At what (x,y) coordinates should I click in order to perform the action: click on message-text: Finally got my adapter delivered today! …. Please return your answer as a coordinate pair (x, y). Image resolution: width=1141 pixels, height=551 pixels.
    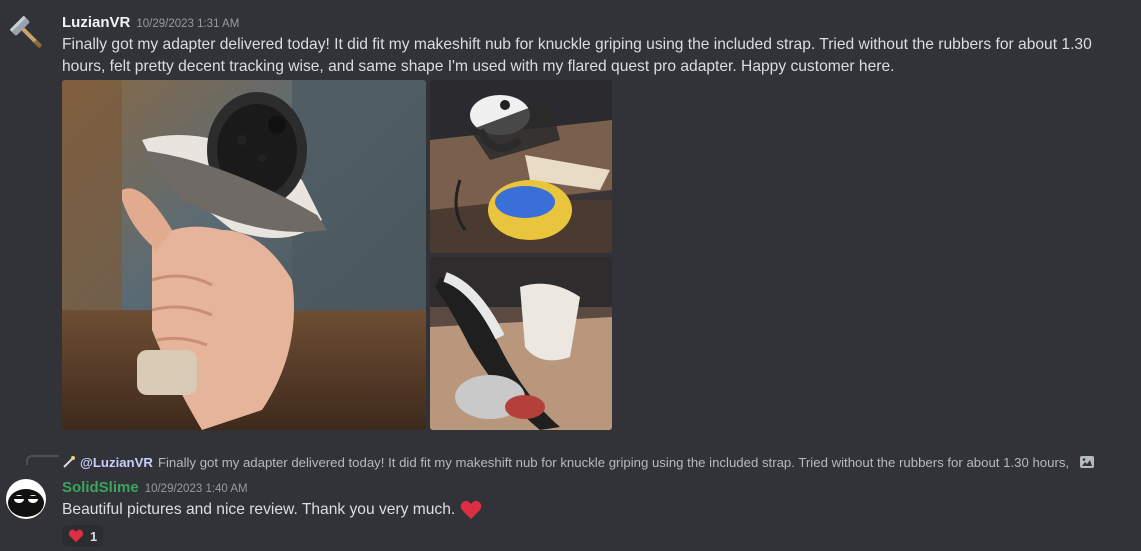
    Looking at the image, I should click on (577, 55).